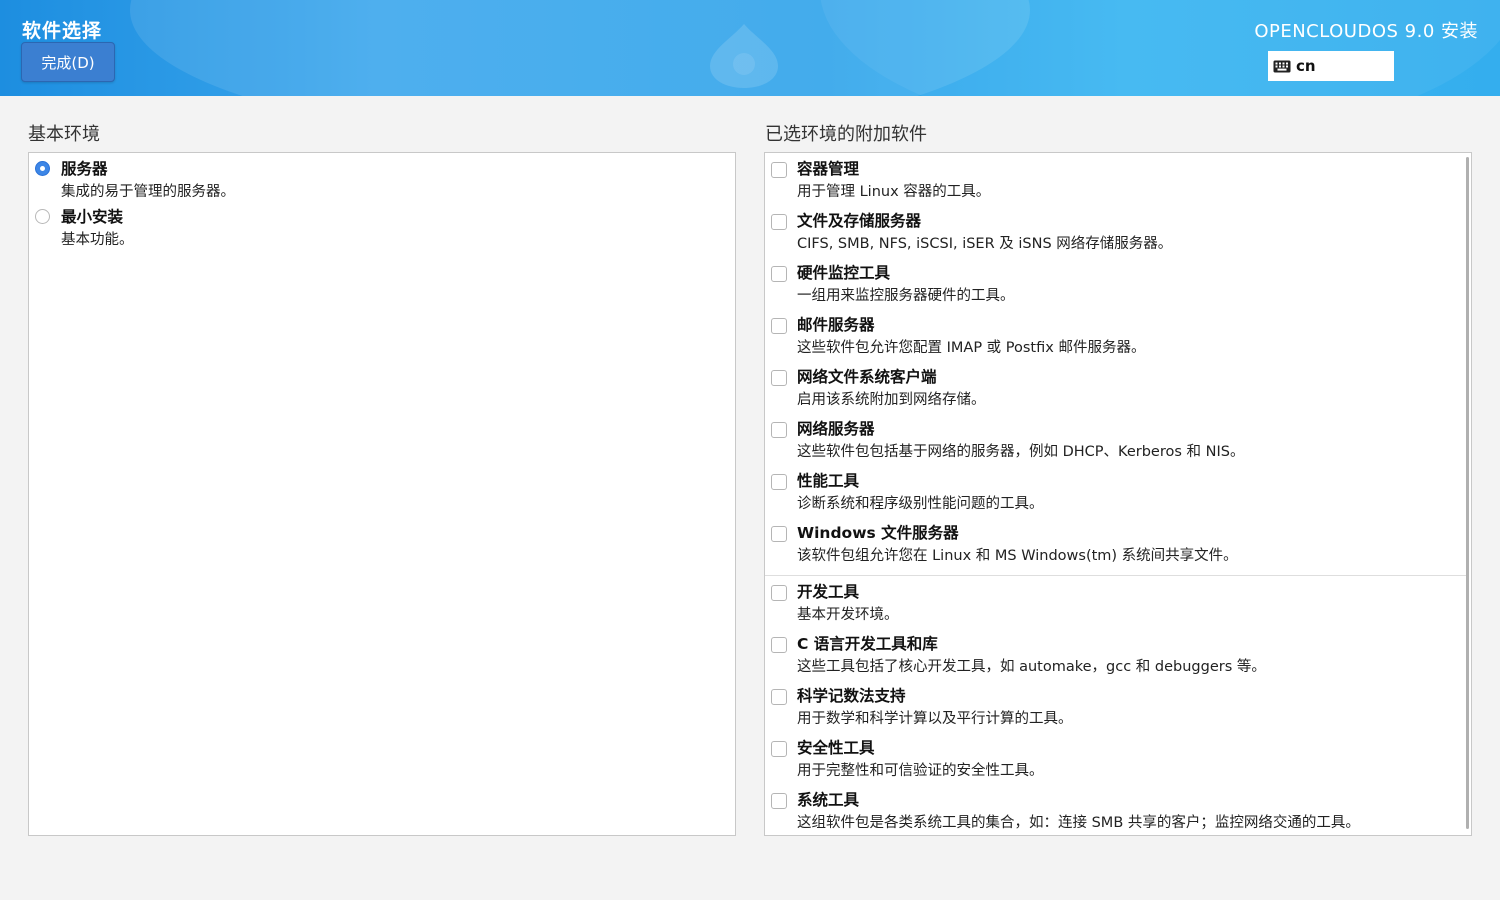 The height and width of the screenshot is (900, 1500). Describe the element at coordinates (1118, 389) in the screenshot. I see `addon-option: 网络文件系统客户端启用该系统附加到网络存储。` at that location.